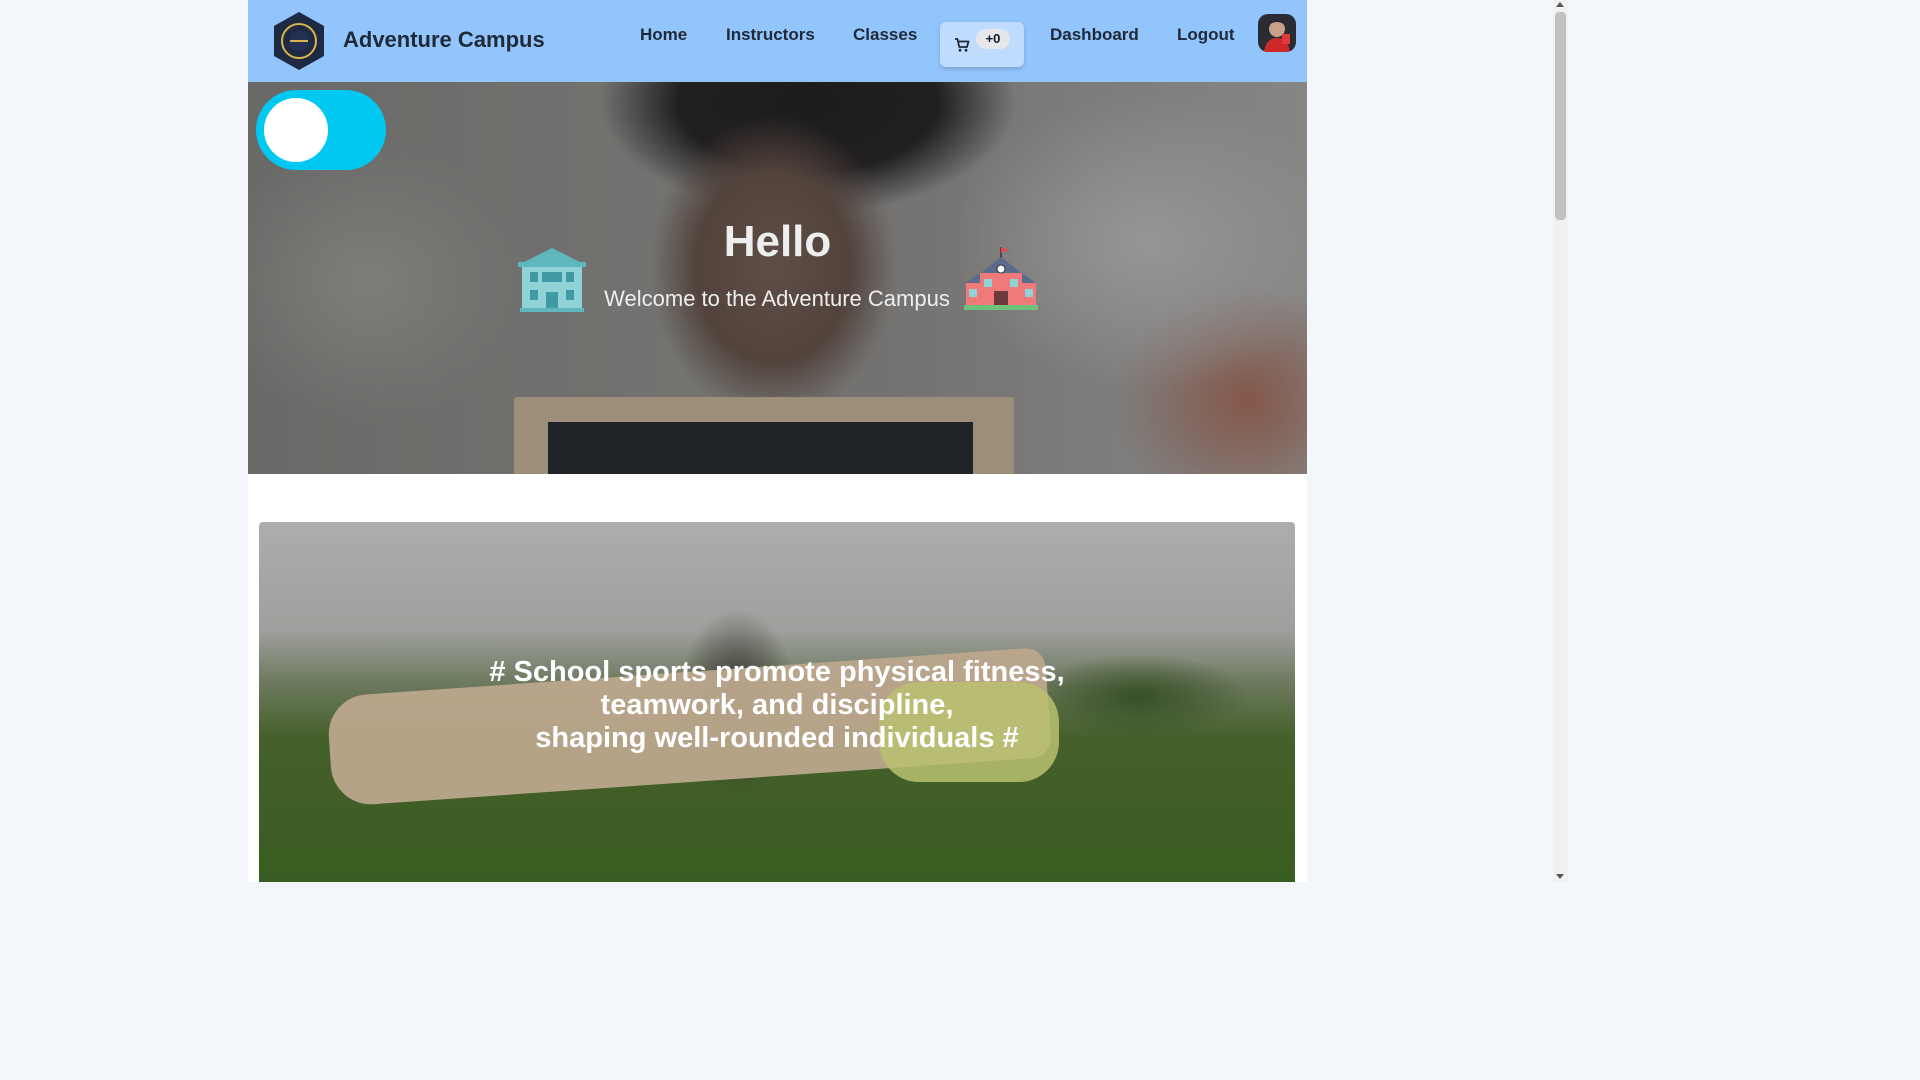 The width and height of the screenshot is (1920, 1080). What do you see at coordinates (1560, 4) in the screenshot?
I see `scroll-up-arrow-icon` at bounding box center [1560, 4].